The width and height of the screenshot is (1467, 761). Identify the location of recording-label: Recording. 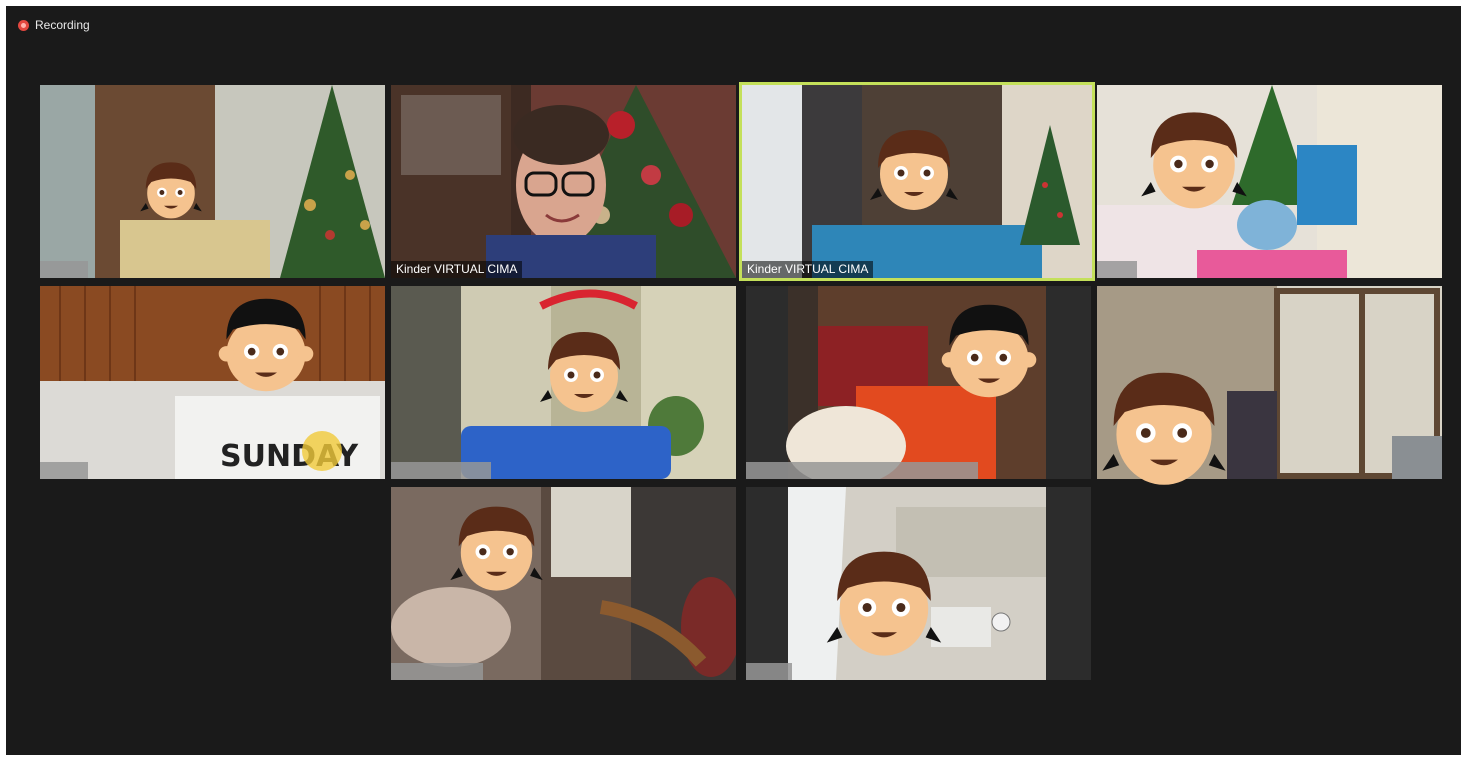
(62, 25).